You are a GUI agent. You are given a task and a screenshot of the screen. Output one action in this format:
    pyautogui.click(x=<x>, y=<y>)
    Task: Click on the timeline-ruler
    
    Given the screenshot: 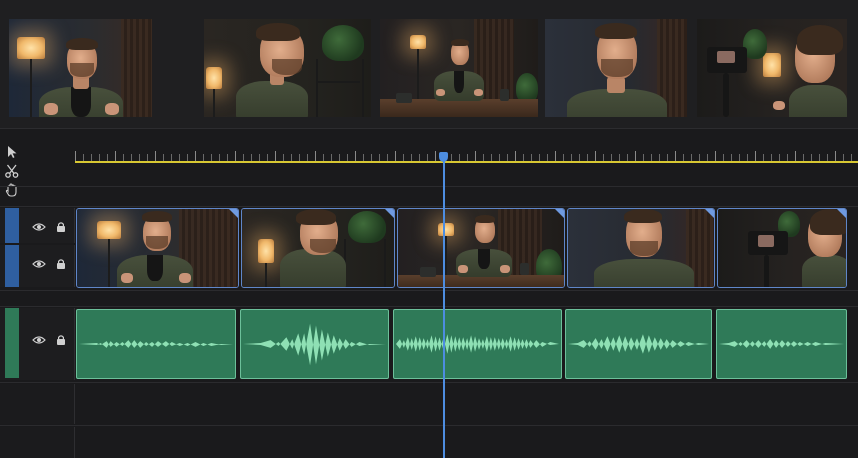 What is the action you would take?
    pyautogui.click(x=466, y=153)
    